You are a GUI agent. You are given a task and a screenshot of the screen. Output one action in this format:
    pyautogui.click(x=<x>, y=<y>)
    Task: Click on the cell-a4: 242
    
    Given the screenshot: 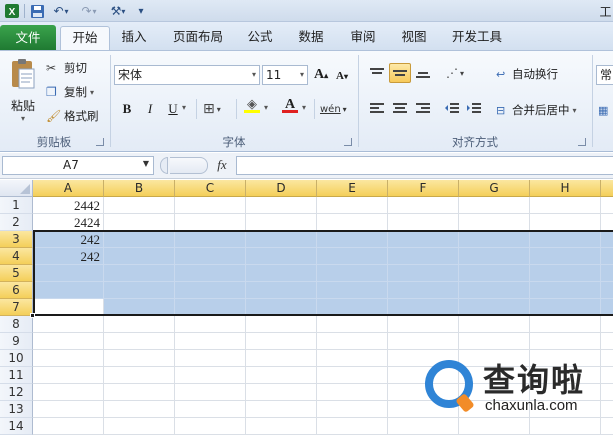 What is the action you would take?
    pyautogui.click(x=68, y=256)
    